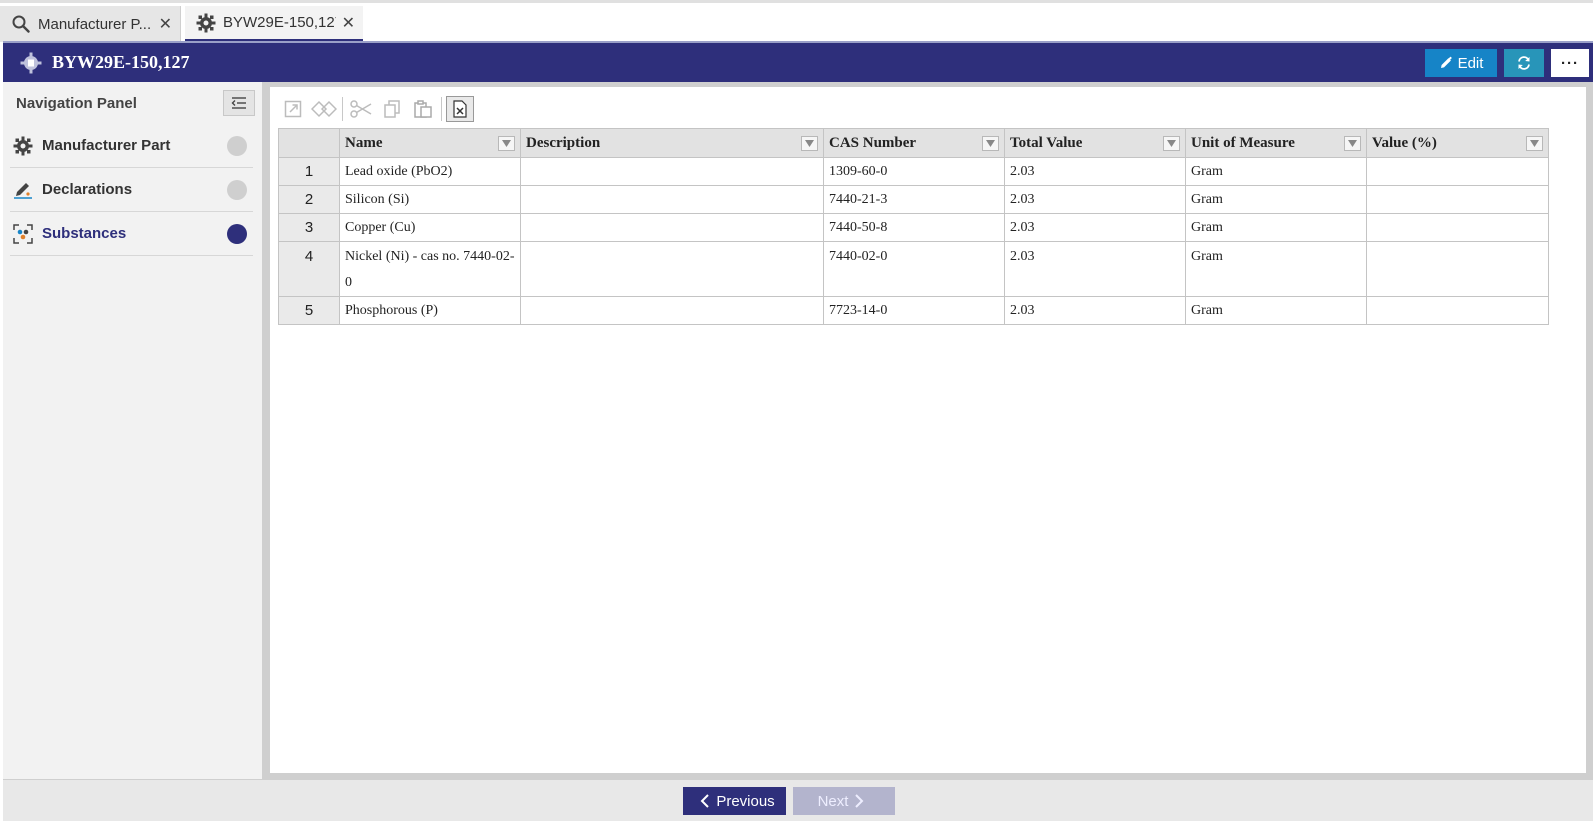 The width and height of the screenshot is (1593, 821). I want to click on table-row: 2 Silicon (Si) 7440-21-3 2.03 Gram, so click(913, 199).